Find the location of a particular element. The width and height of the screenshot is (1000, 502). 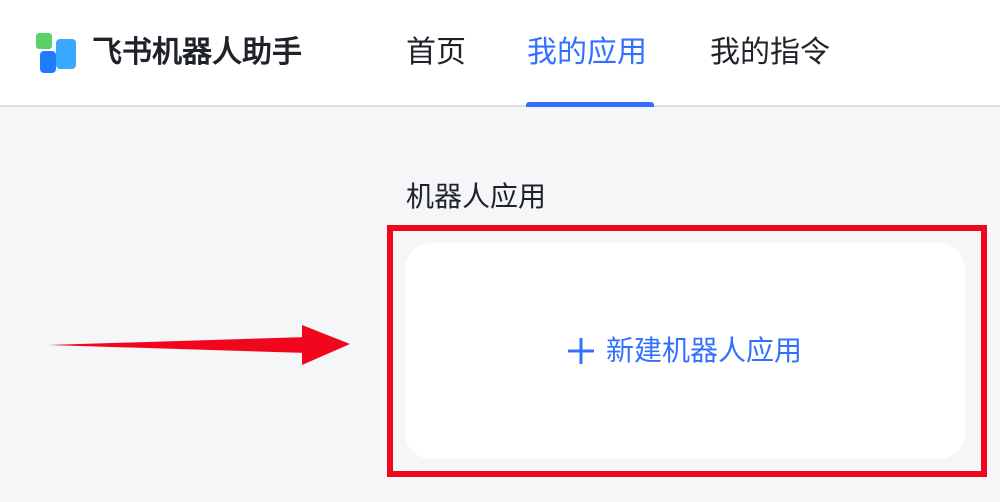

app-title: 飞书机器人助手 is located at coordinates (197, 52).